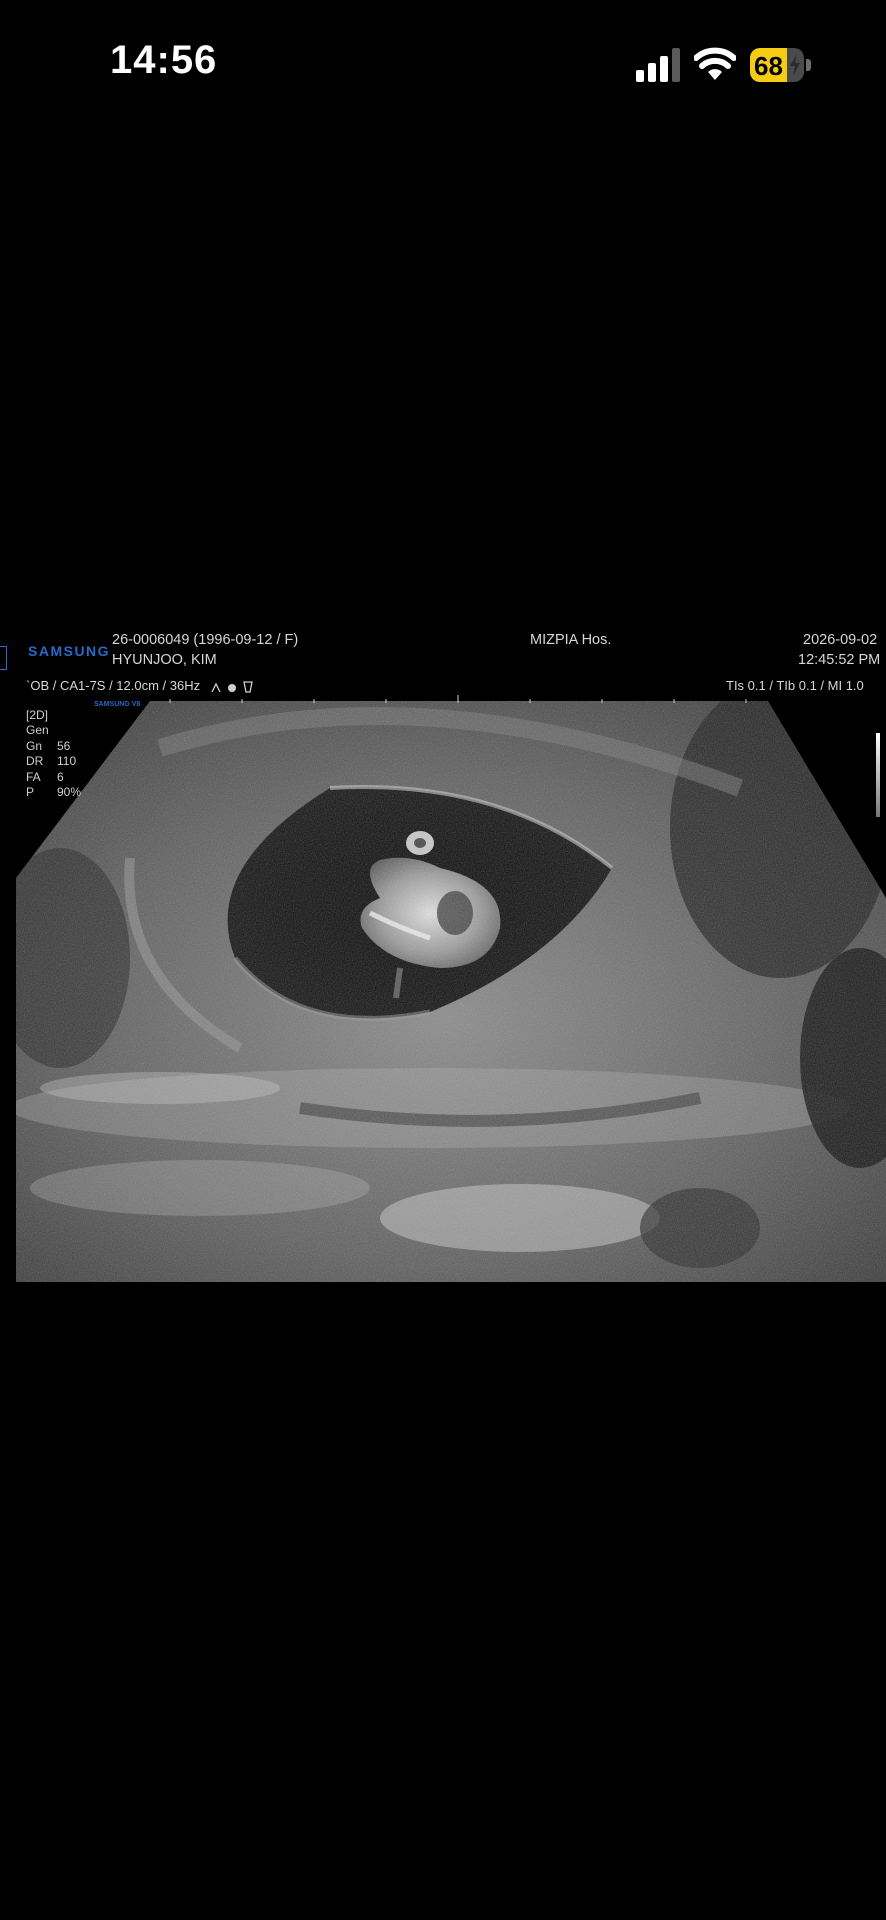  Describe the element at coordinates (69, 651) in the screenshot. I see `samsung-logo: SAMSUNG` at that location.